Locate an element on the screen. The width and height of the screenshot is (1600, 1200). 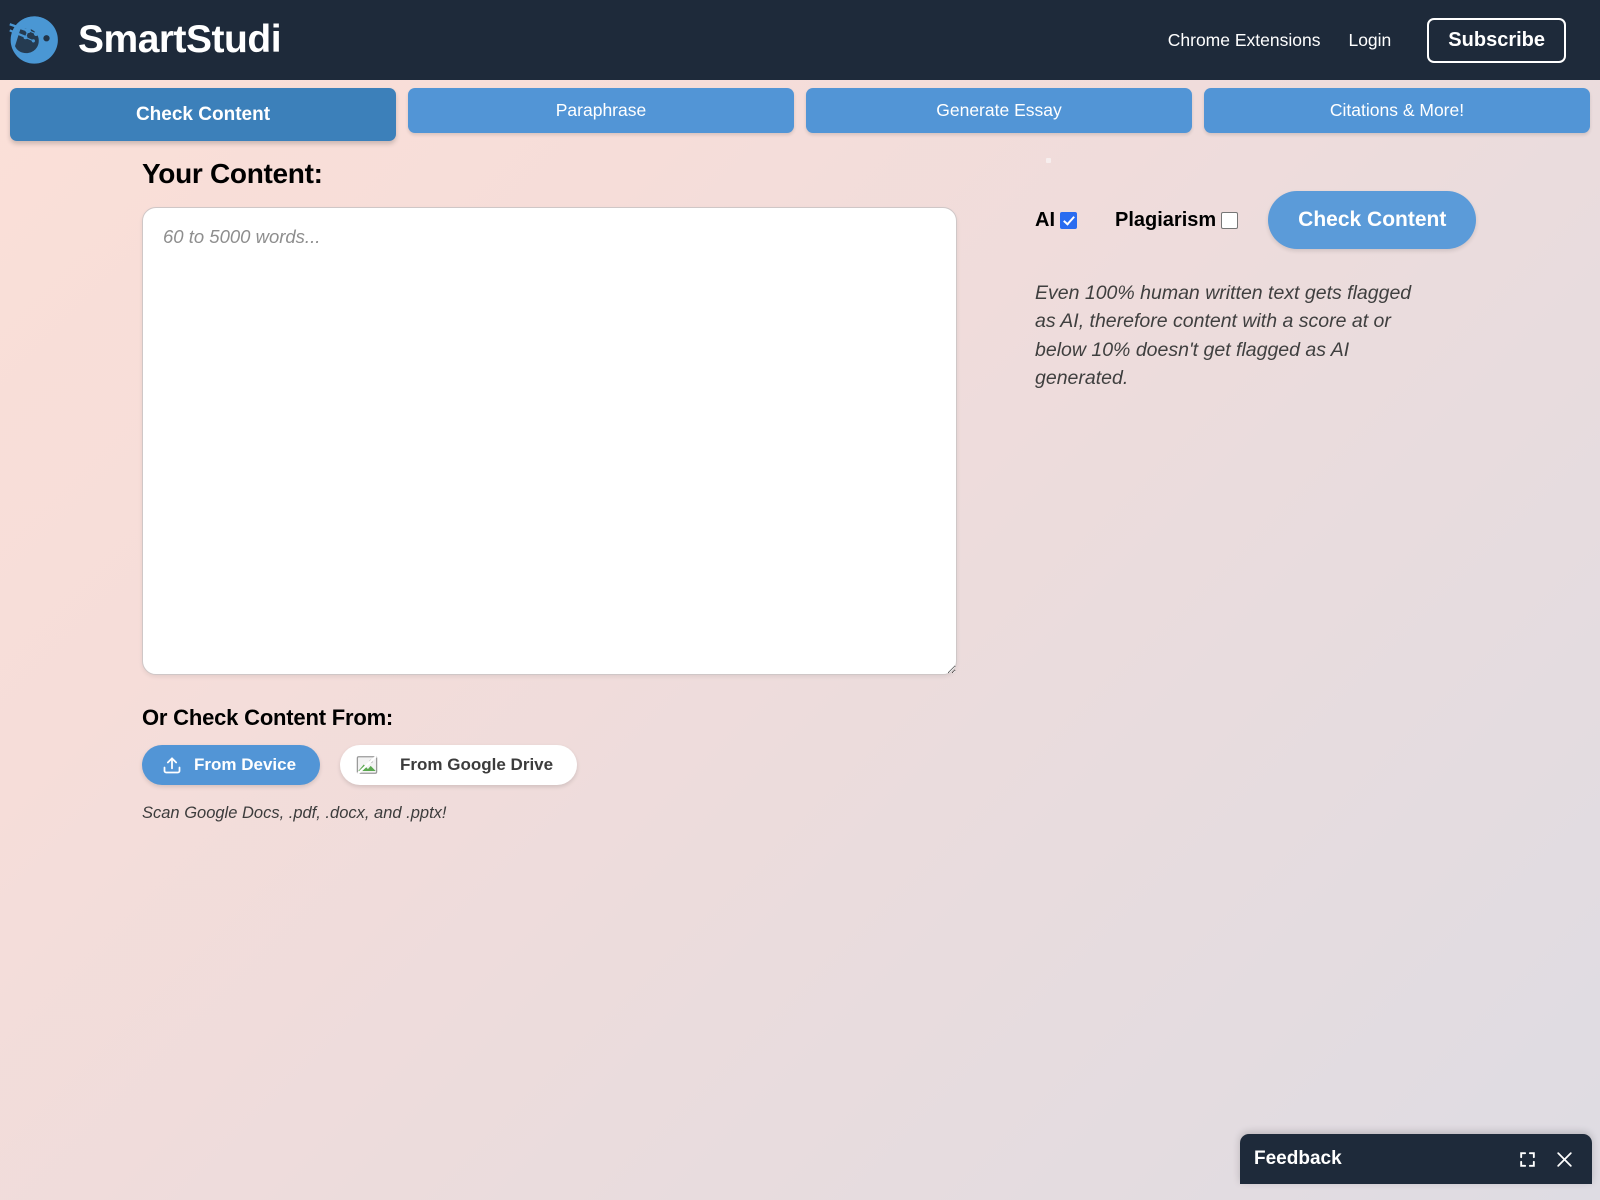
ai-checkbox is located at coordinates (1068, 220).